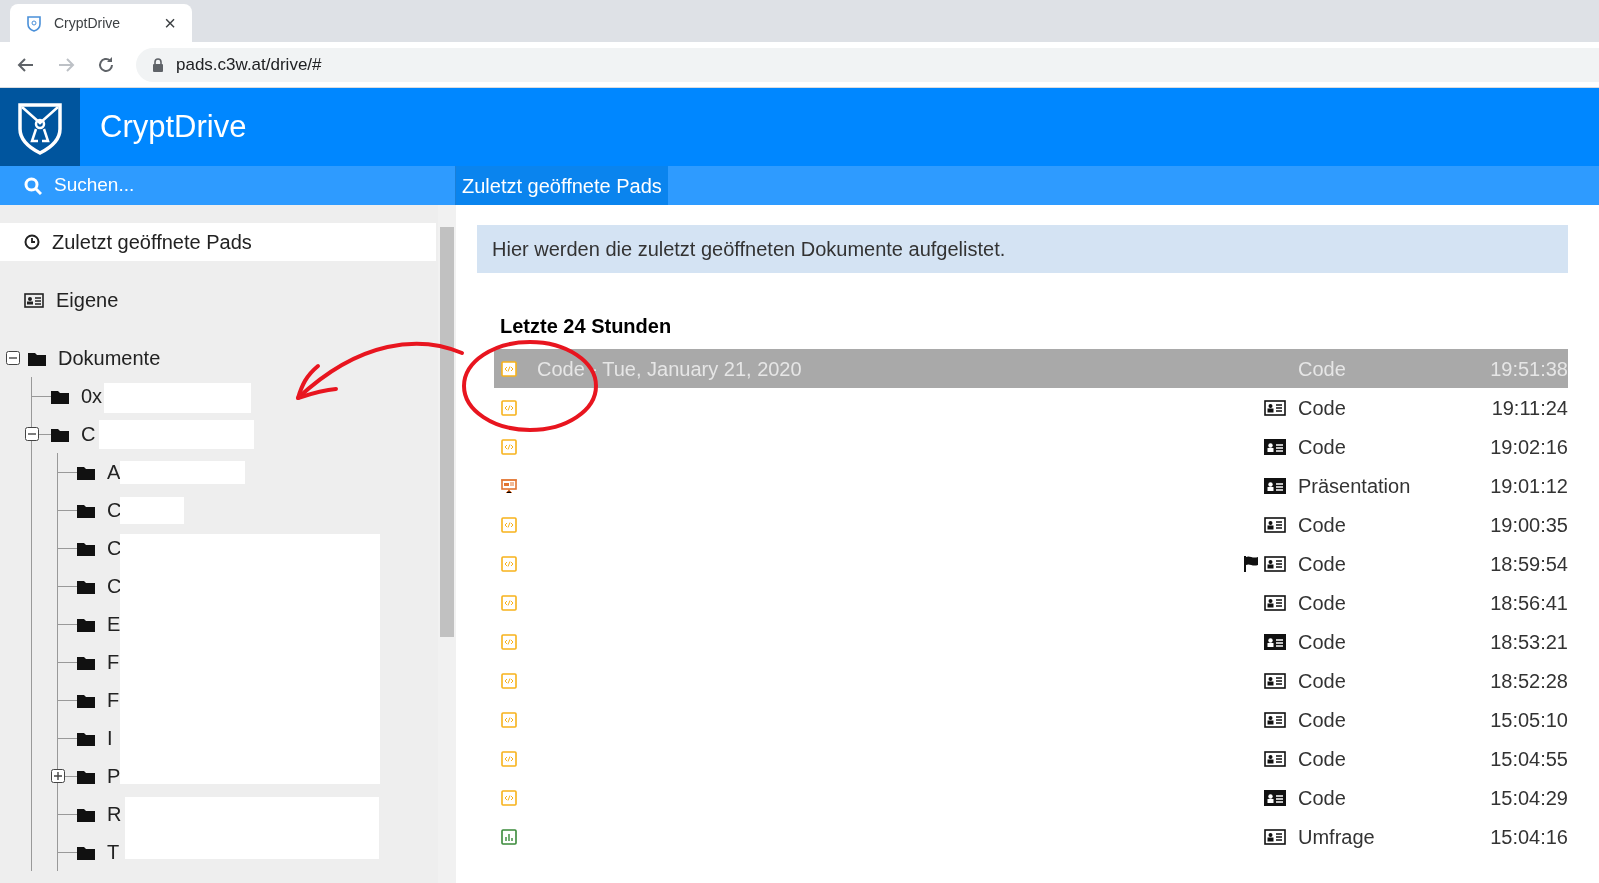 The image size is (1599, 883). I want to click on time-label: 19:00:35, so click(1528, 525).